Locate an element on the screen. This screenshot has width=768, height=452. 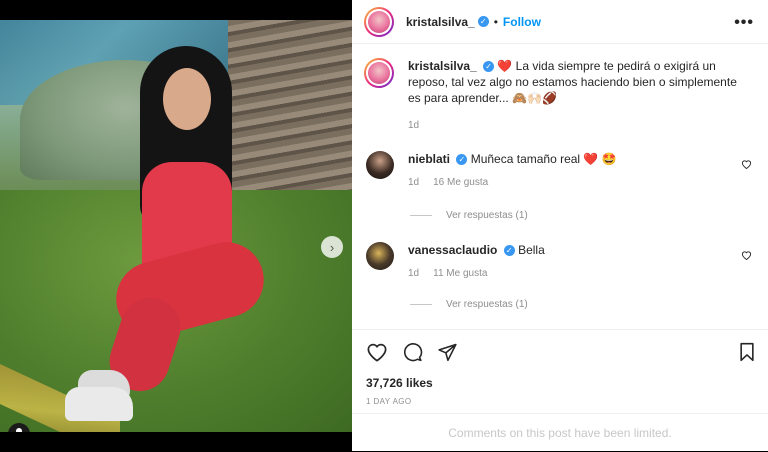
carousel-next-button: › is located at coordinates (332, 247).